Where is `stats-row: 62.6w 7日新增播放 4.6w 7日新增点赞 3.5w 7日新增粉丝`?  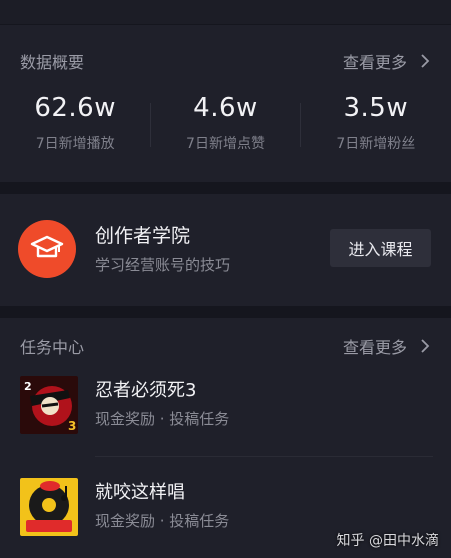 stats-row: 62.6w 7日新增播放 4.6w 7日新增点赞 3.5w 7日新增粉丝 is located at coordinates (225, 128).